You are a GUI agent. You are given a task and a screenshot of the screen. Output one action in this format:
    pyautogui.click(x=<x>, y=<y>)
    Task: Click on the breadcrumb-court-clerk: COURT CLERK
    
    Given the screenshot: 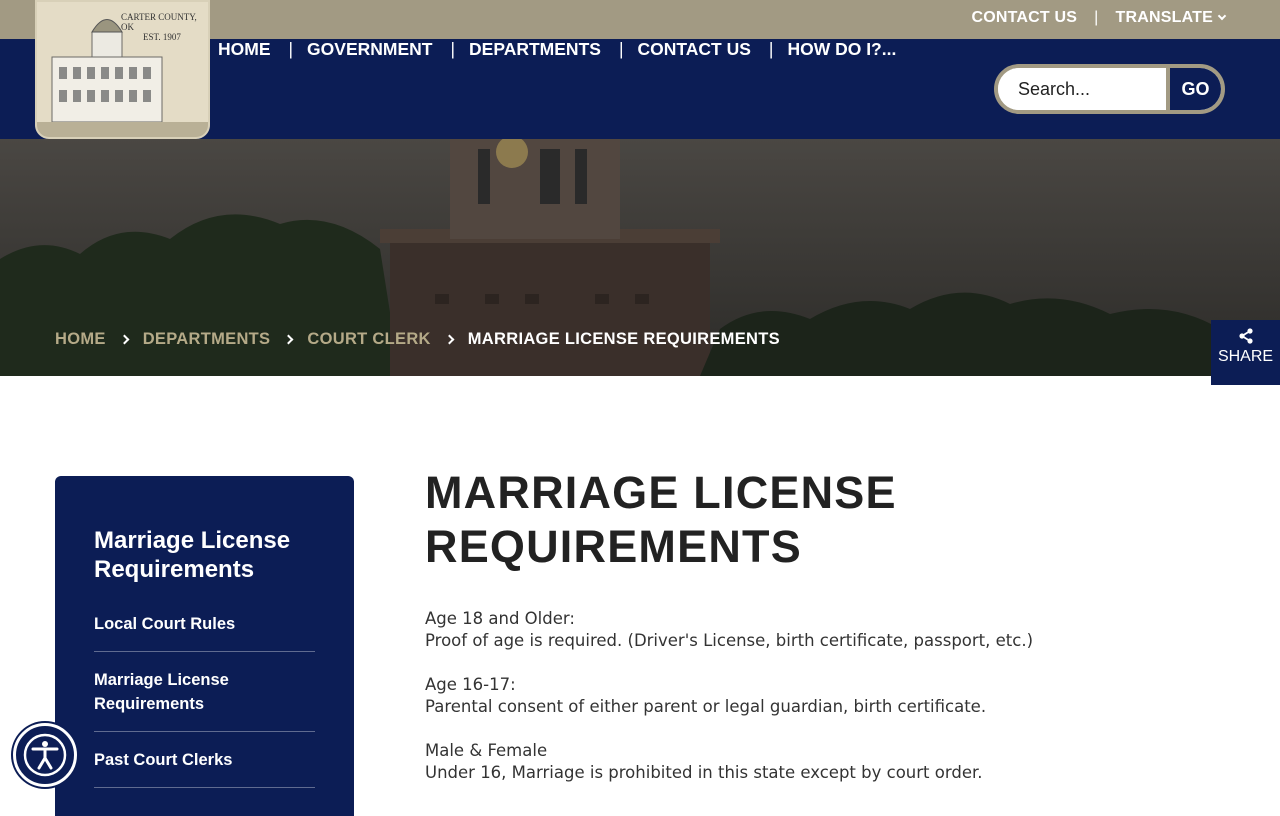 What is the action you would take?
    pyautogui.click(x=368, y=339)
    